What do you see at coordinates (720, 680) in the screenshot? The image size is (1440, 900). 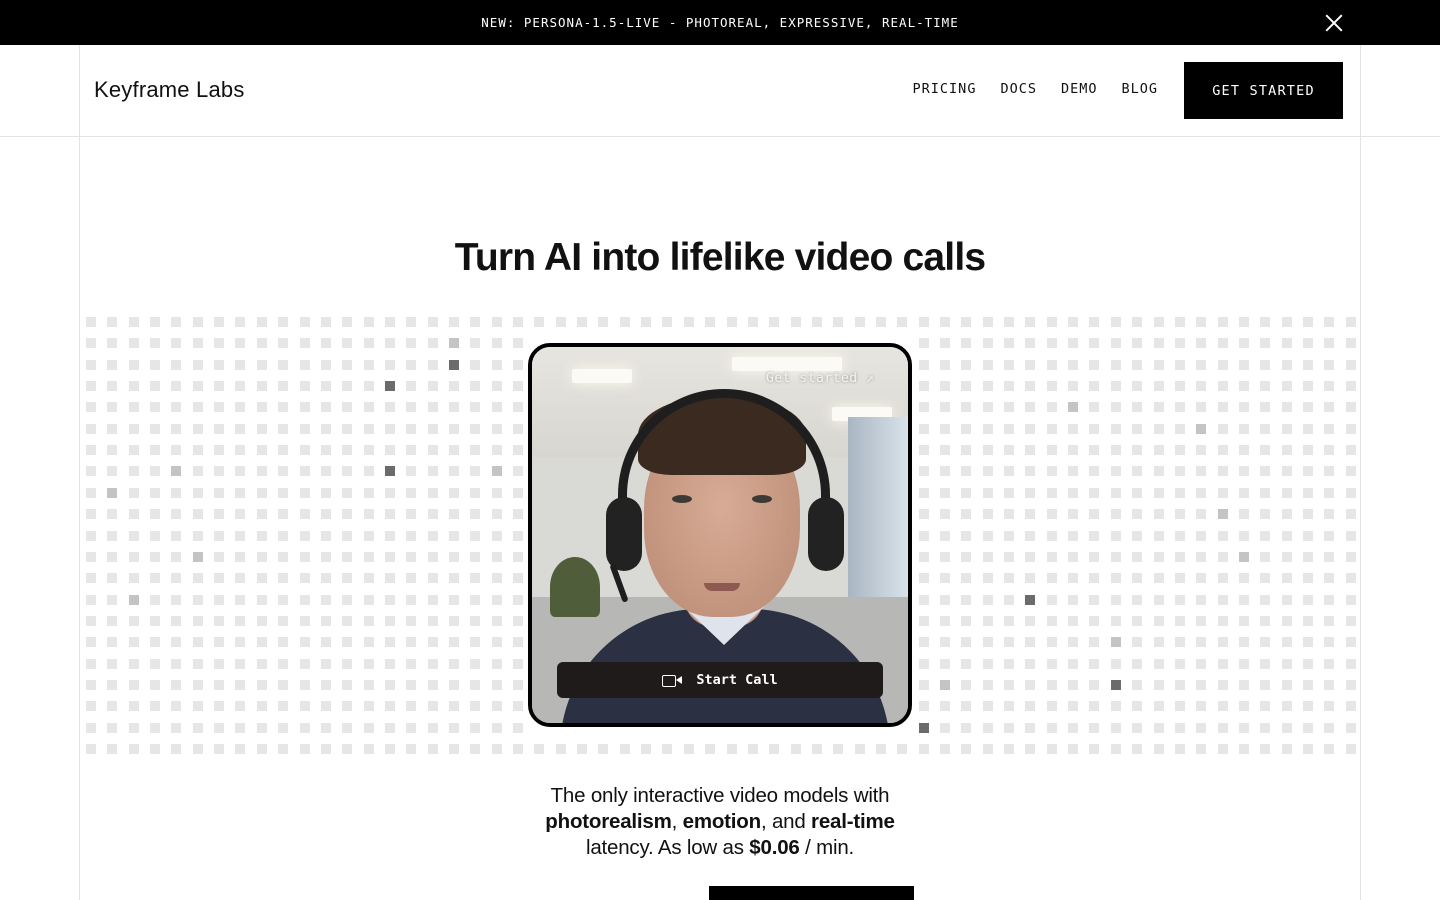 I see `start-call-button: Start Call` at bounding box center [720, 680].